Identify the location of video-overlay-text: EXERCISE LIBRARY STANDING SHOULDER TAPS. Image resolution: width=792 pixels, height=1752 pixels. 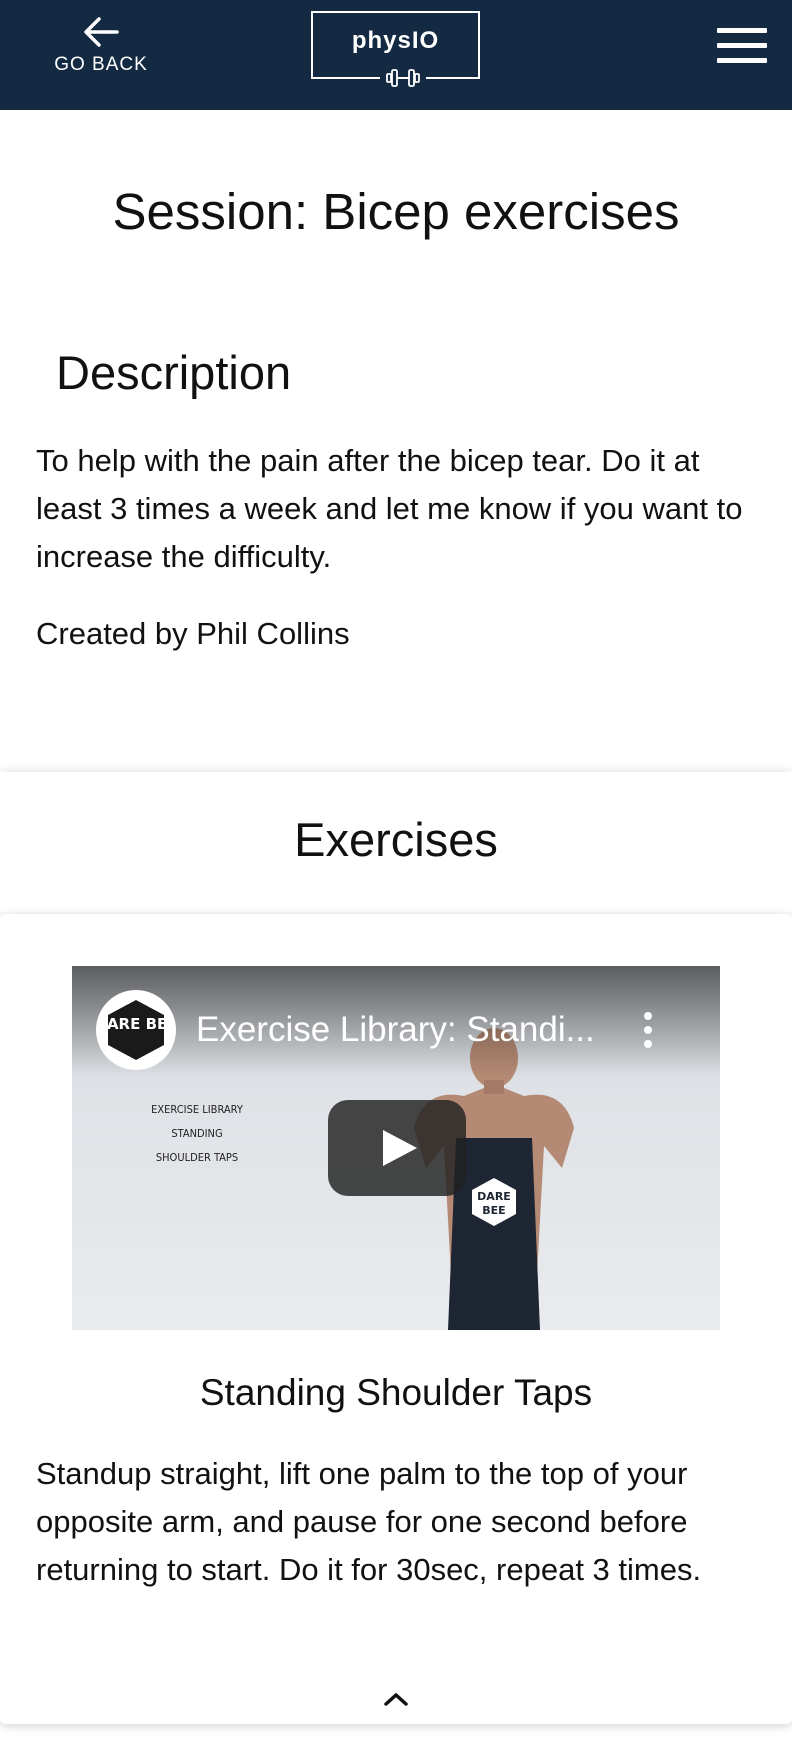
(197, 1133).